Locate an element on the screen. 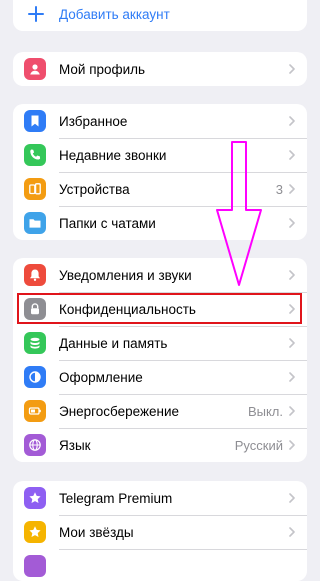 This screenshot has height=581, width=320. menu-item-appearance: Оформление is located at coordinates (160, 377).